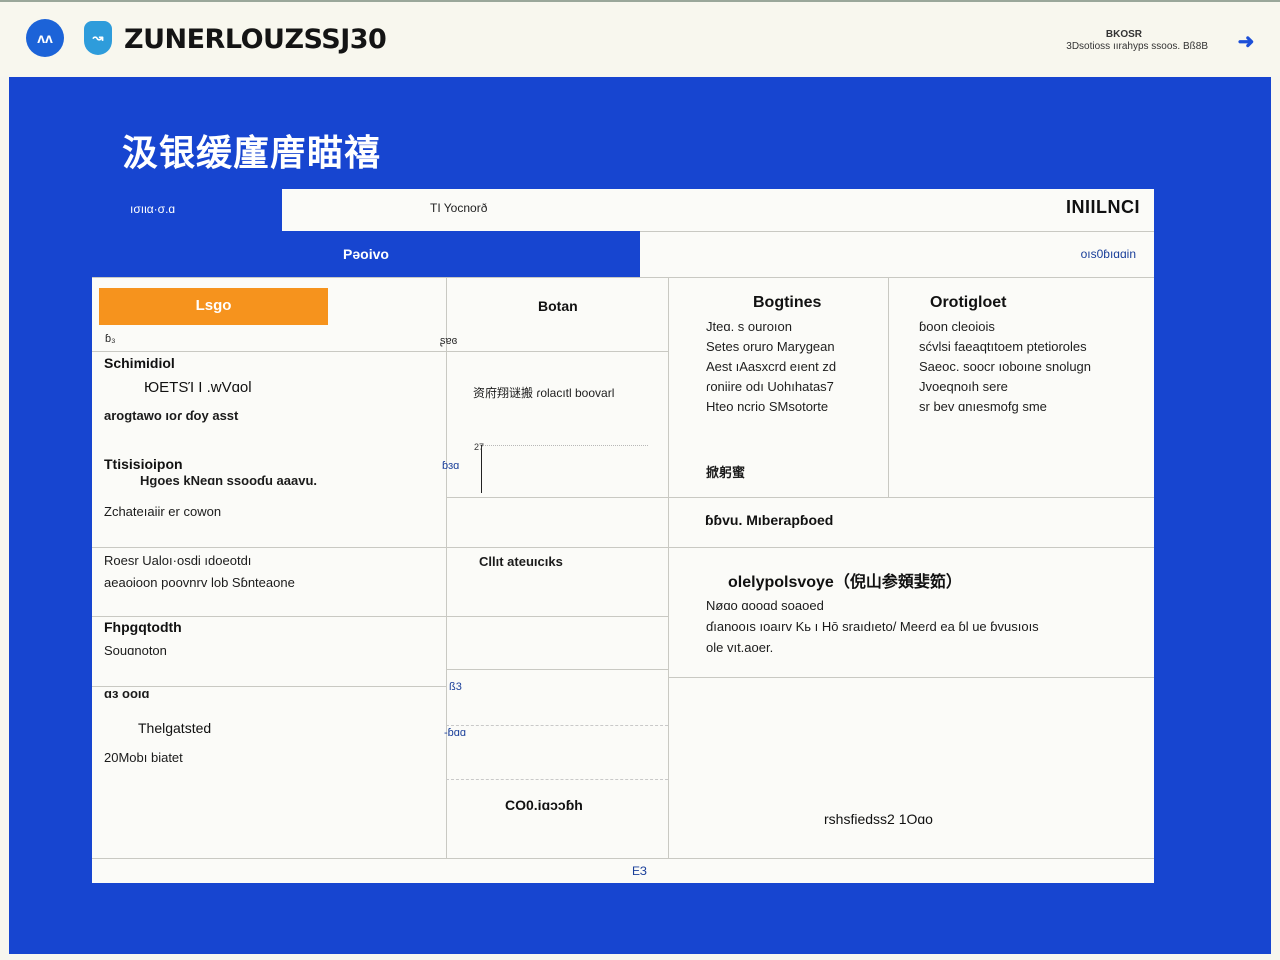 The image size is (1280, 960). What do you see at coordinates (255, 39) in the screenshot?
I see `app-title: ZUNERLOUZSSJ30` at bounding box center [255, 39].